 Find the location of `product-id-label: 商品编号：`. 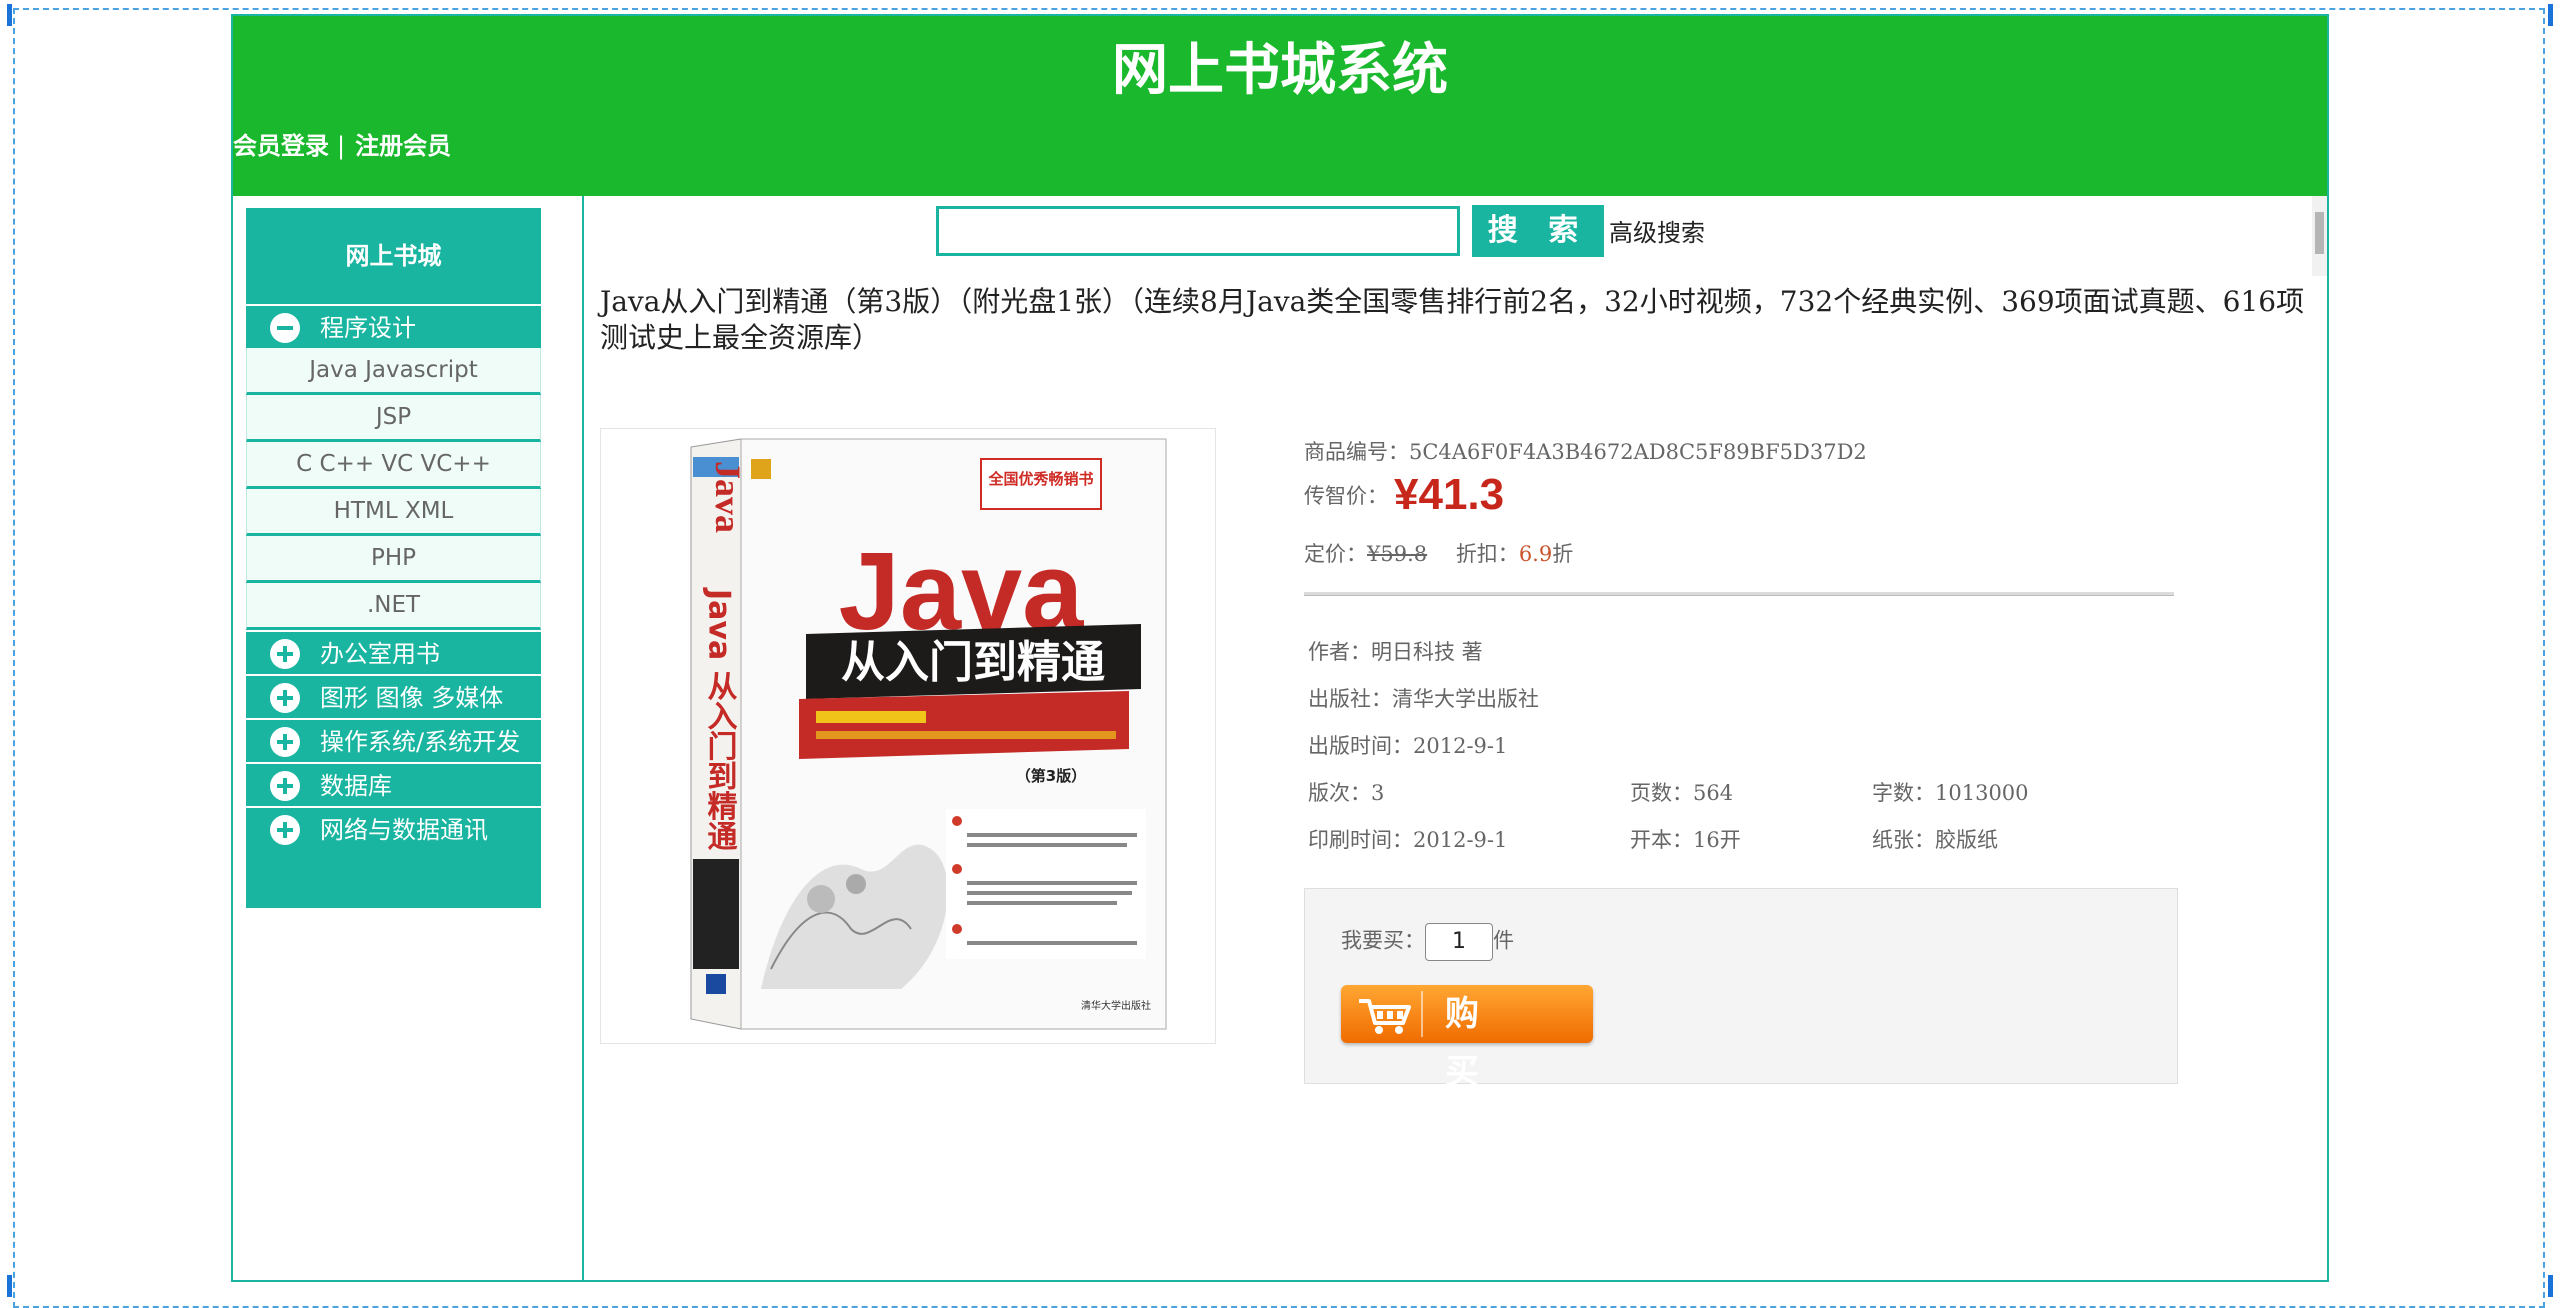

product-id-label: 商品编号： is located at coordinates (1356, 452).